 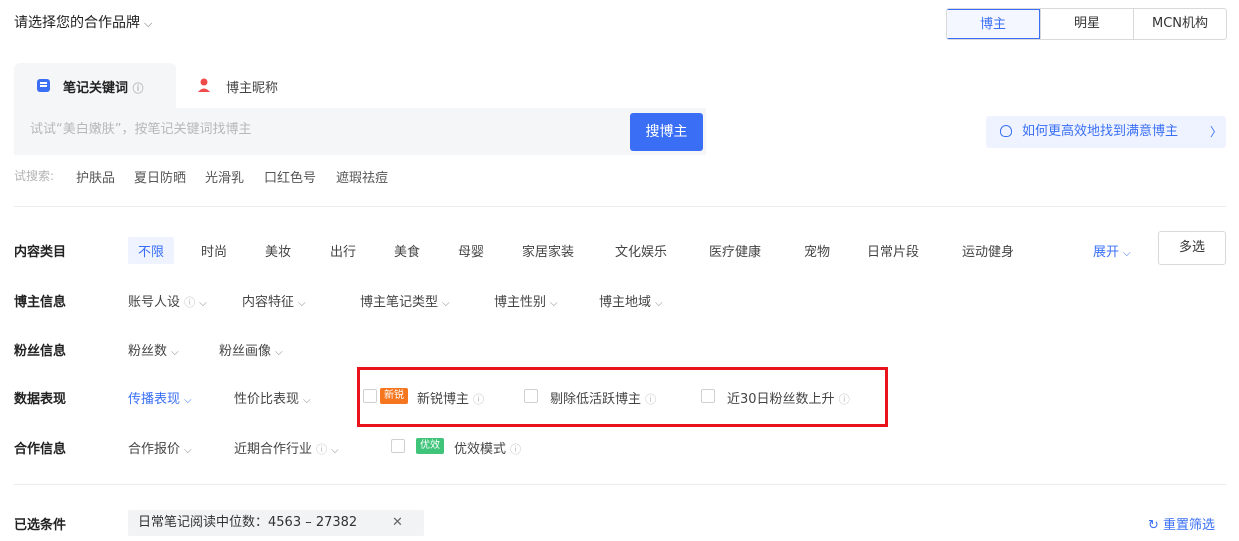 What do you see at coordinates (214, 250) in the screenshot?
I see `category-option: 时尚` at bounding box center [214, 250].